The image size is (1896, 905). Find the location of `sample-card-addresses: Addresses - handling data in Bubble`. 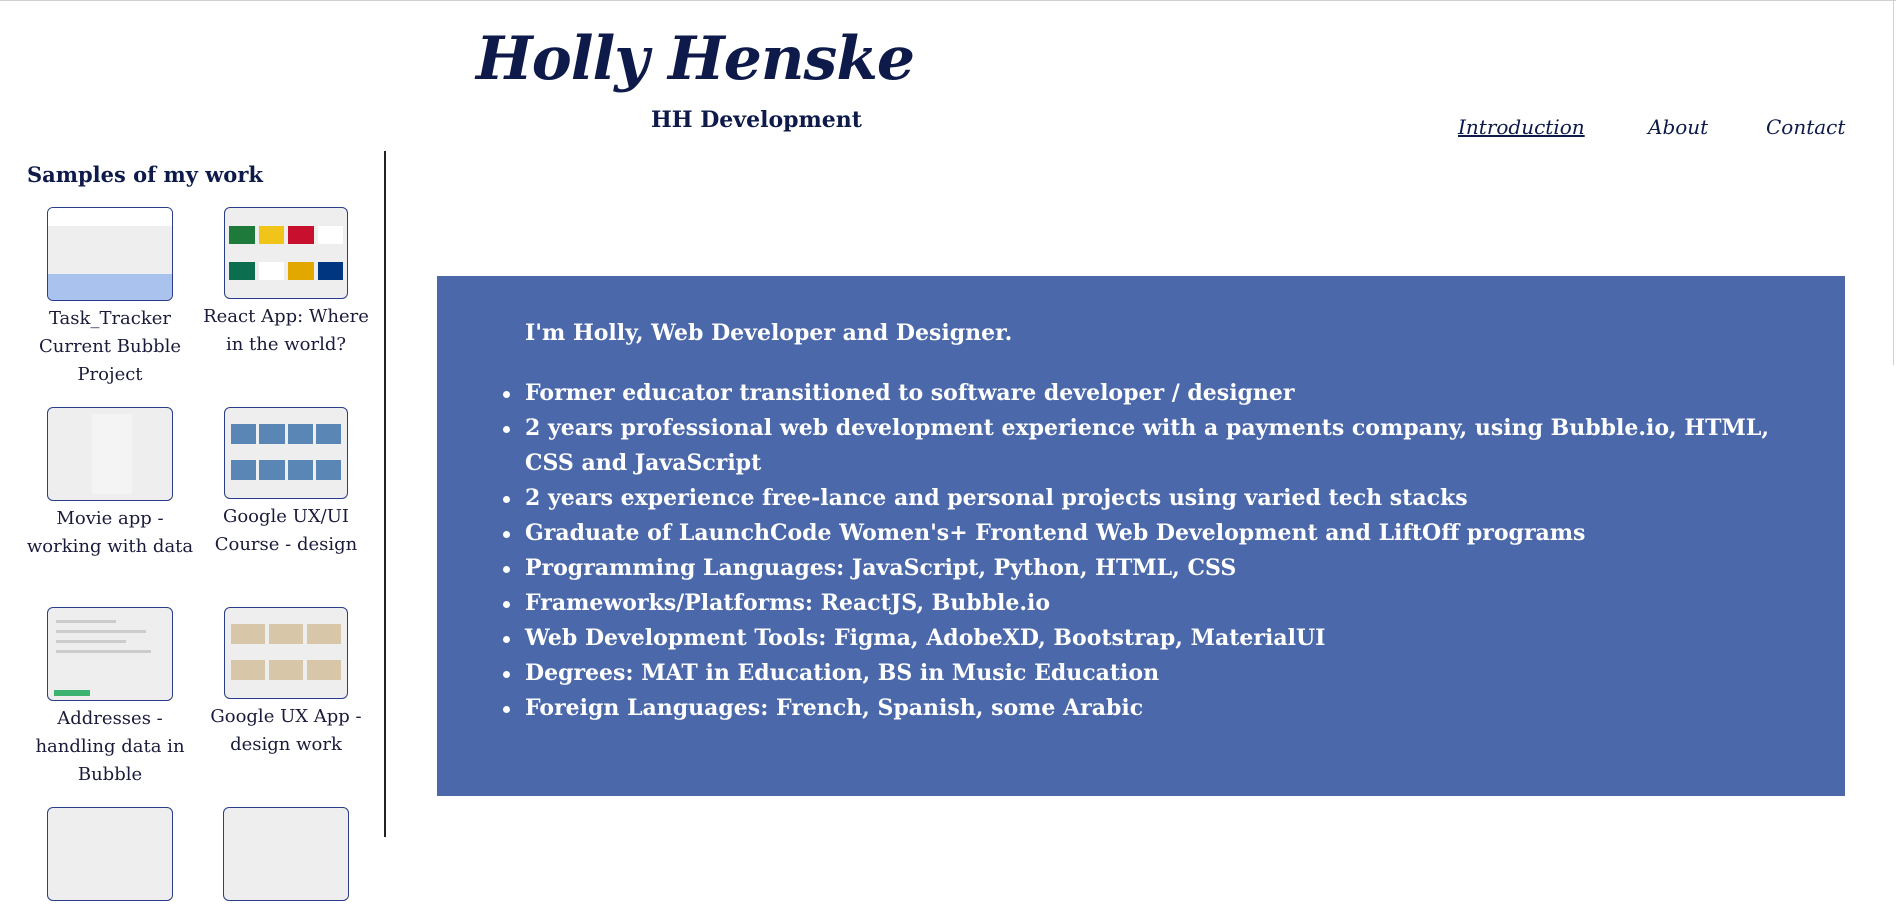

sample-card-addresses: Addresses - handling data in Bubble is located at coordinates (110, 698).